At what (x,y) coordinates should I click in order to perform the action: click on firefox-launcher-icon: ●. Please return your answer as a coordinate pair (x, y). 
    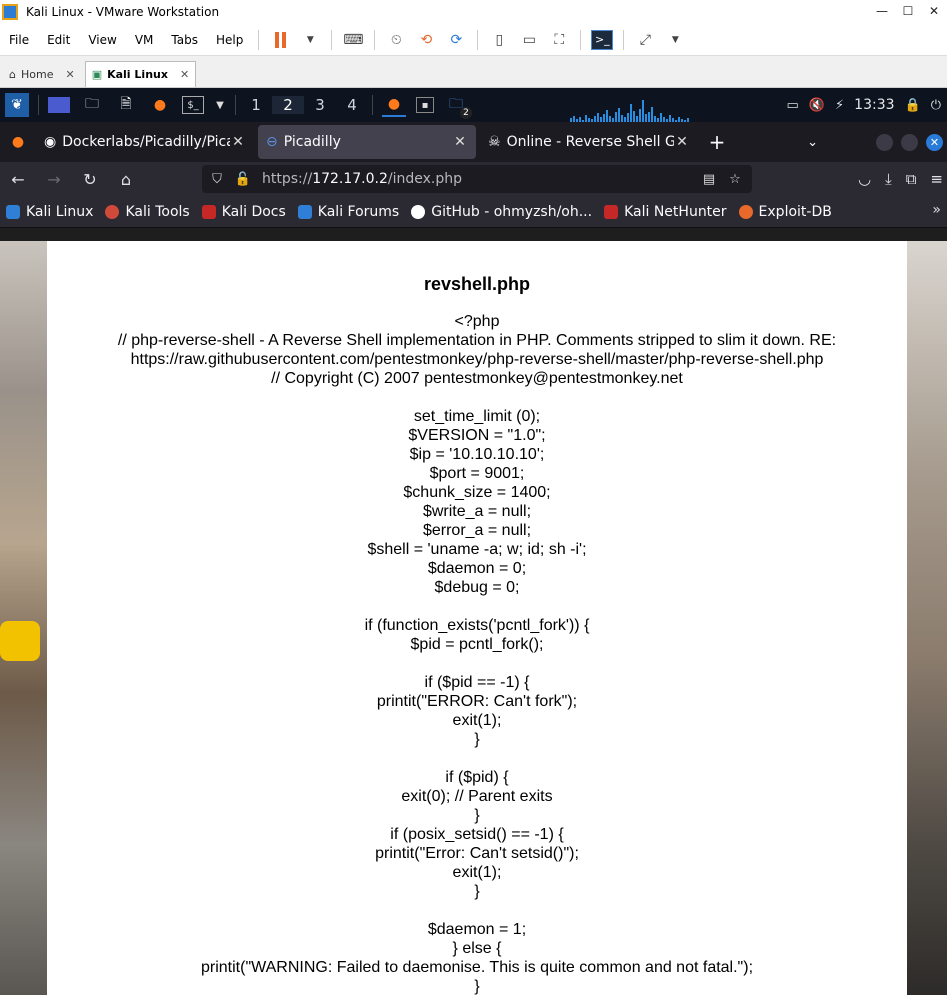
    Looking at the image, I should click on (160, 105).